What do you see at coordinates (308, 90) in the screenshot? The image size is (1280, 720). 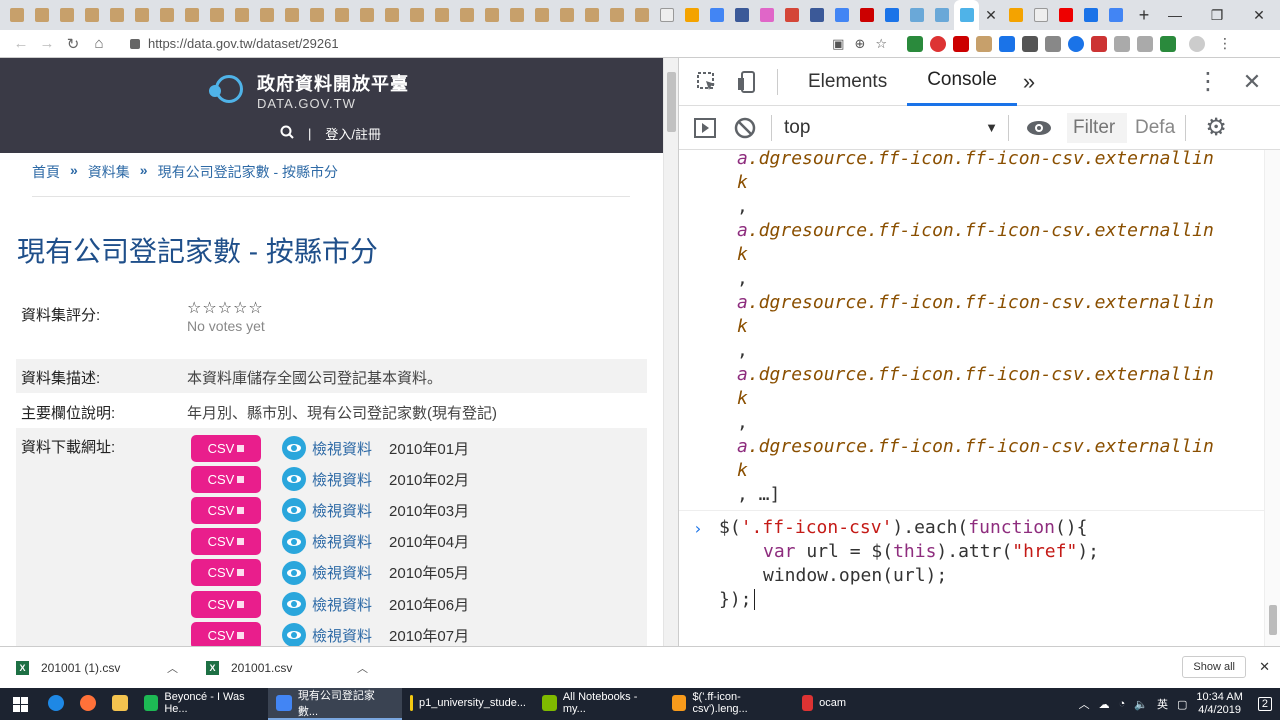 I see `site-logo: 政府資料開放平臺 DATA.GOV.TW` at bounding box center [308, 90].